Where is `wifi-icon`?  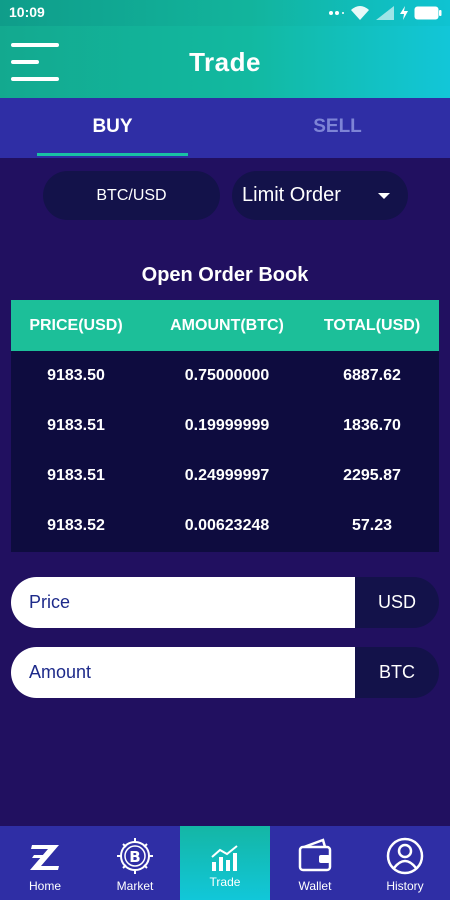 wifi-icon is located at coordinates (360, 13).